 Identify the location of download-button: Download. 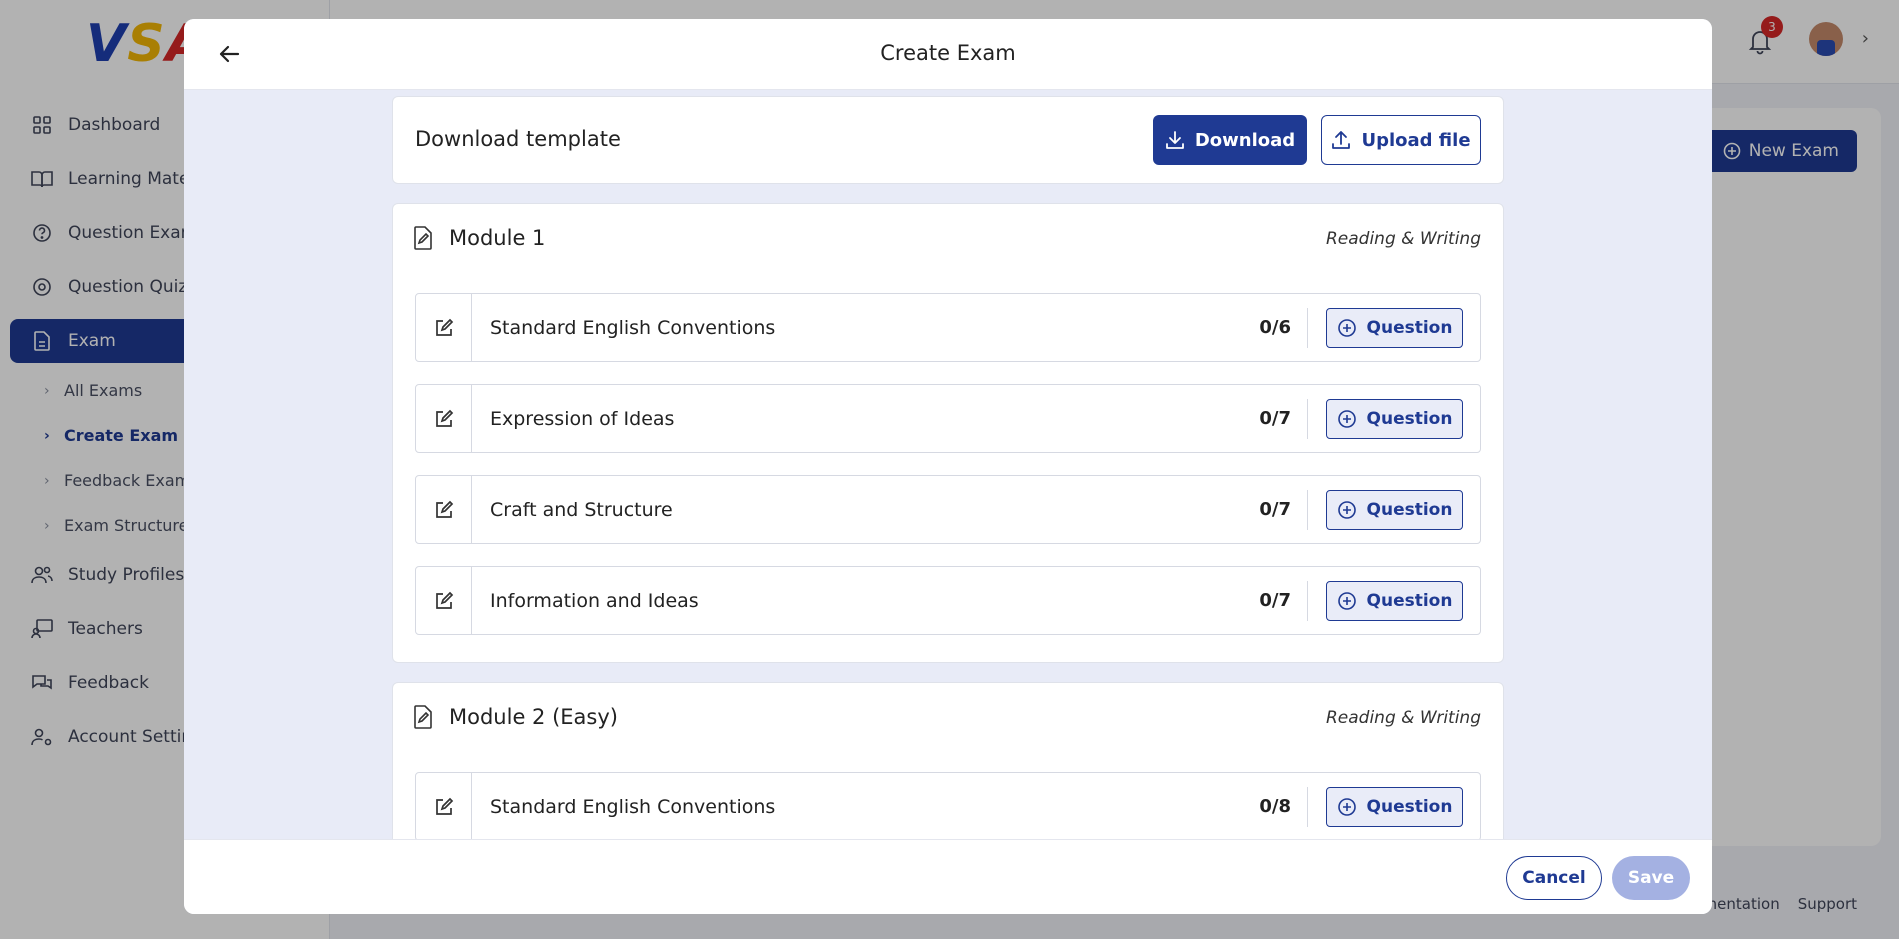
(1230, 140).